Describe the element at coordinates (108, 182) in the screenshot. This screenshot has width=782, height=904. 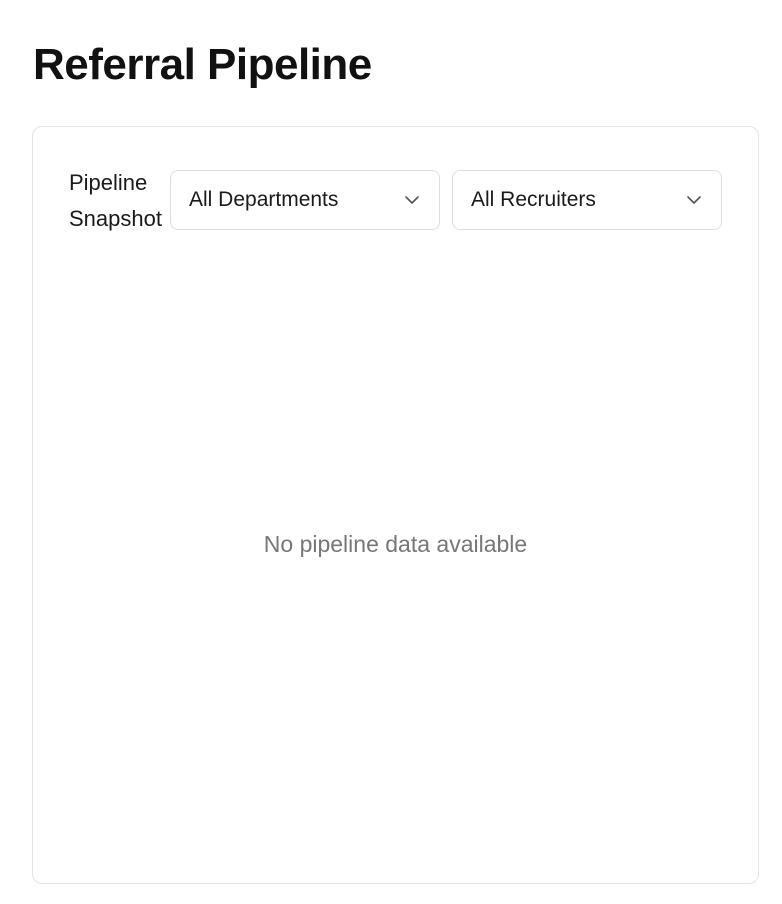
I see `snapshot-label-line1: Pipeline` at that location.